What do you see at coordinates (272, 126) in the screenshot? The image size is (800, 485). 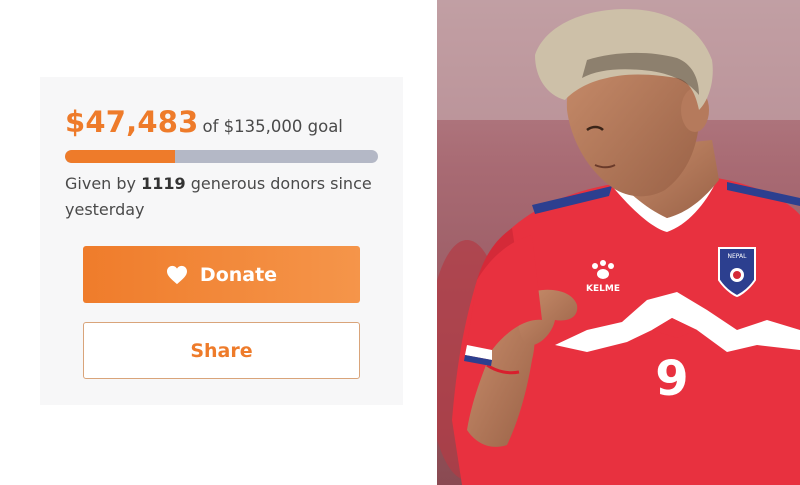 I see `goal-text: of $135,000 goal` at bounding box center [272, 126].